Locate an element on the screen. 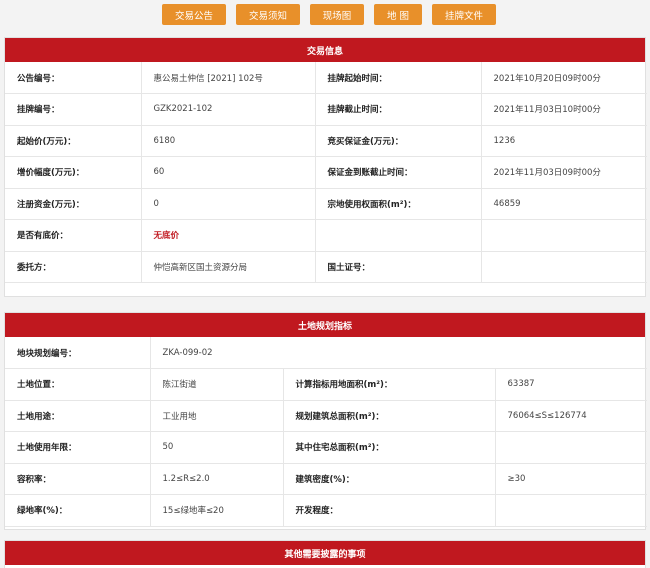 The image size is (650, 568). cell-label: 竞买保证金(万元)： is located at coordinates (398, 141).